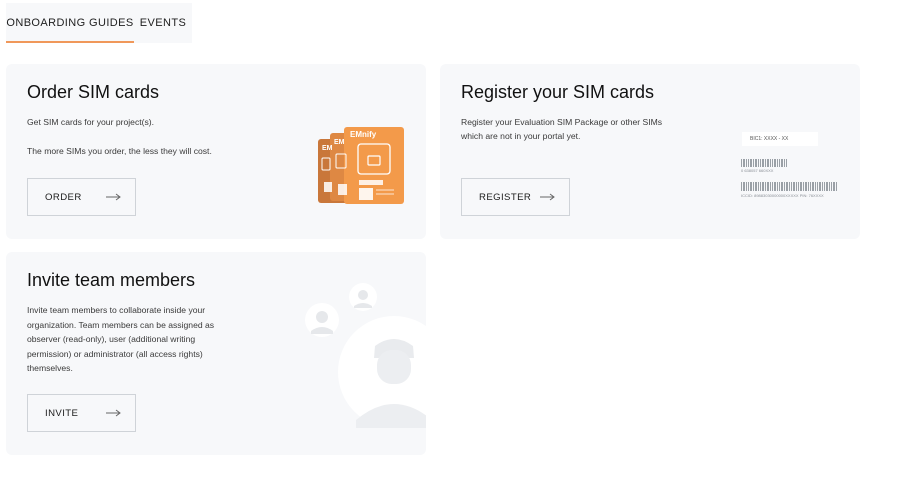  Describe the element at coordinates (62, 413) in the screenshot. I see `invite-button-label: INVITE` at that location.